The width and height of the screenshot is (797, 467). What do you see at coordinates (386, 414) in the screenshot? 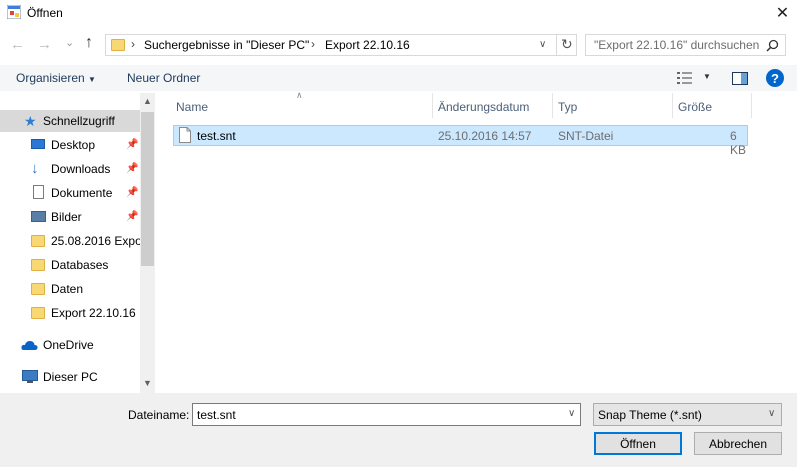
I see `filename-field: test.snt ∨` at bounding box center [386, 414].